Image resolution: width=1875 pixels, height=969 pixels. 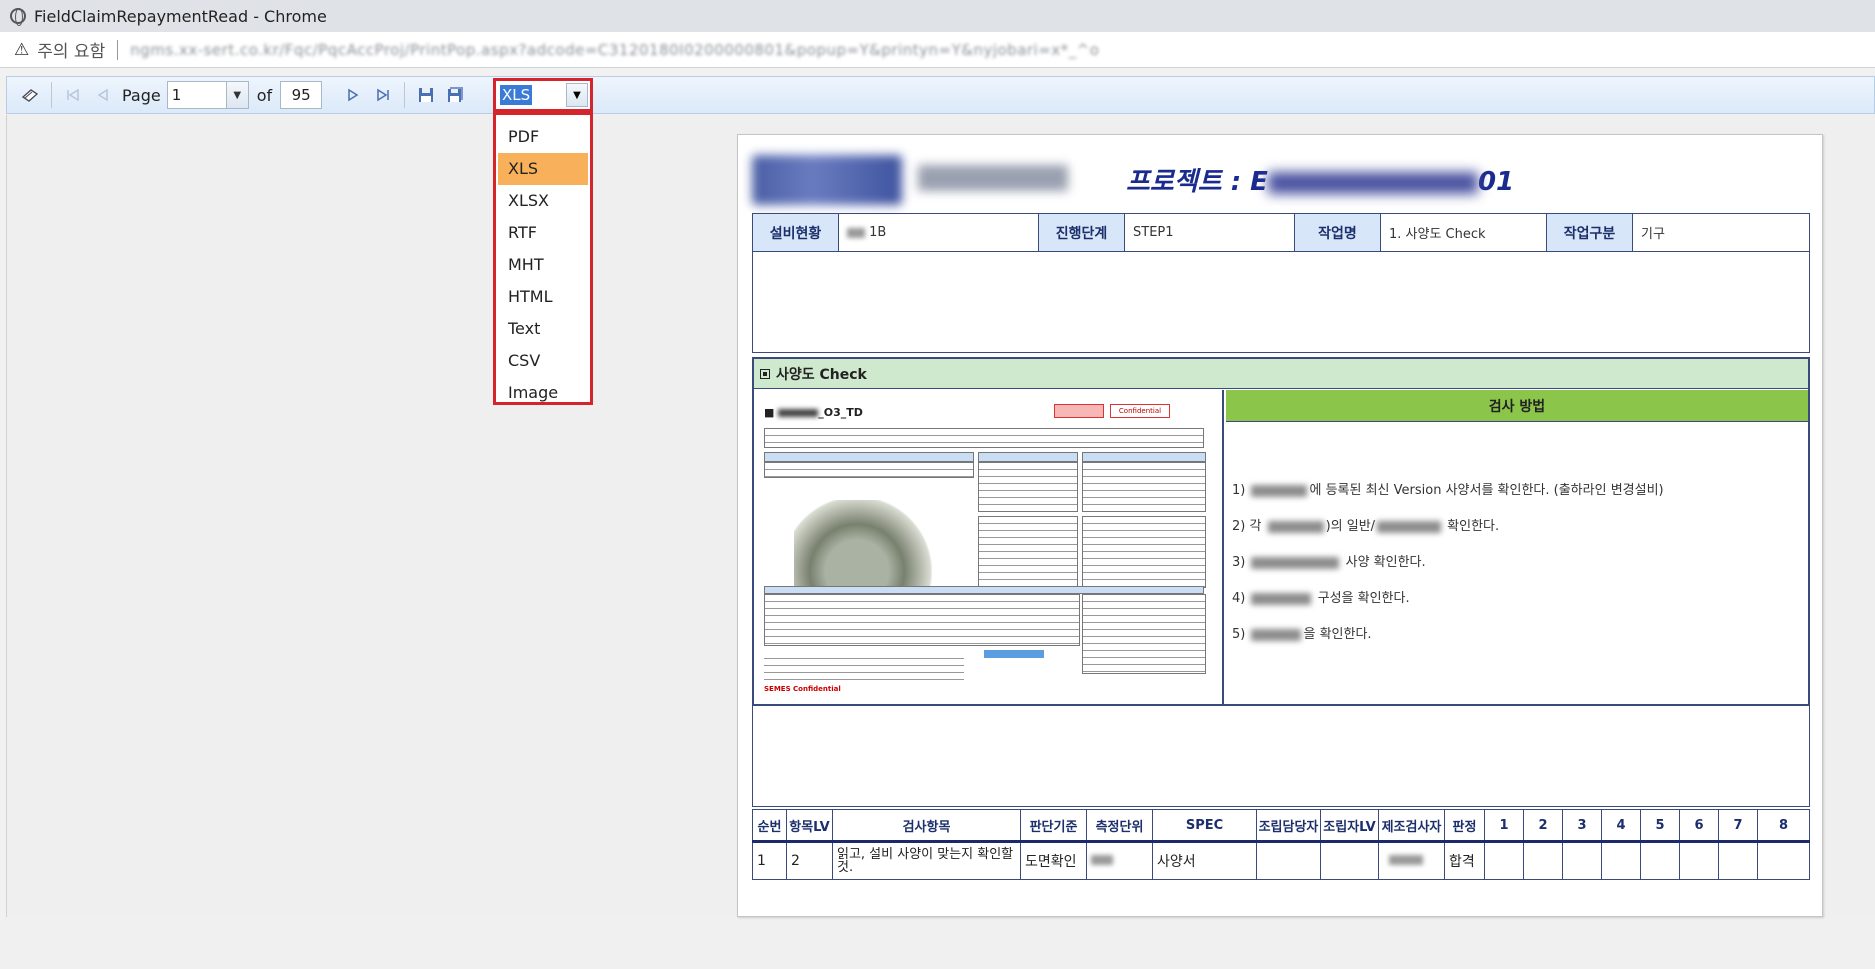 I want to click on bottom-strip, so click(x=937, y=943).